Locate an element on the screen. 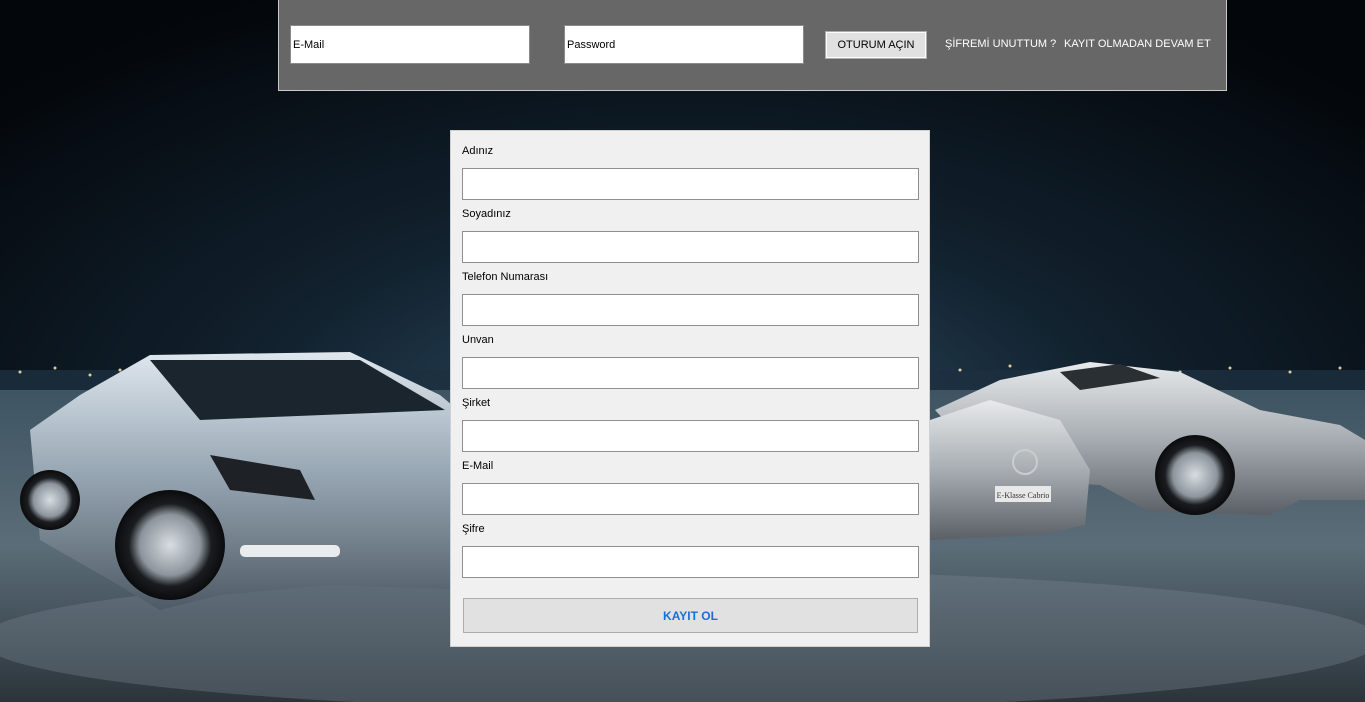  phone-input is located at coordinates (690, 310).